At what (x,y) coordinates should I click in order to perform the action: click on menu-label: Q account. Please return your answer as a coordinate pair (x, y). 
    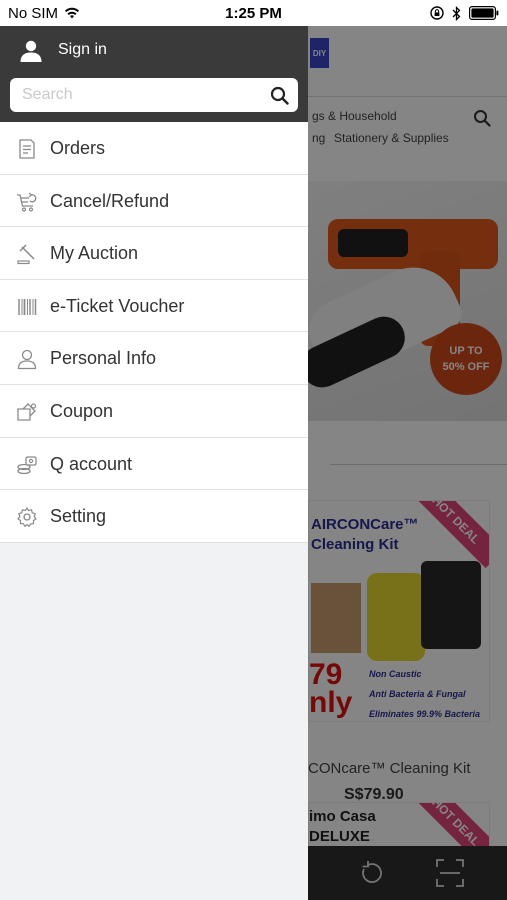
    Looking at the image, I should click on (91, 463).